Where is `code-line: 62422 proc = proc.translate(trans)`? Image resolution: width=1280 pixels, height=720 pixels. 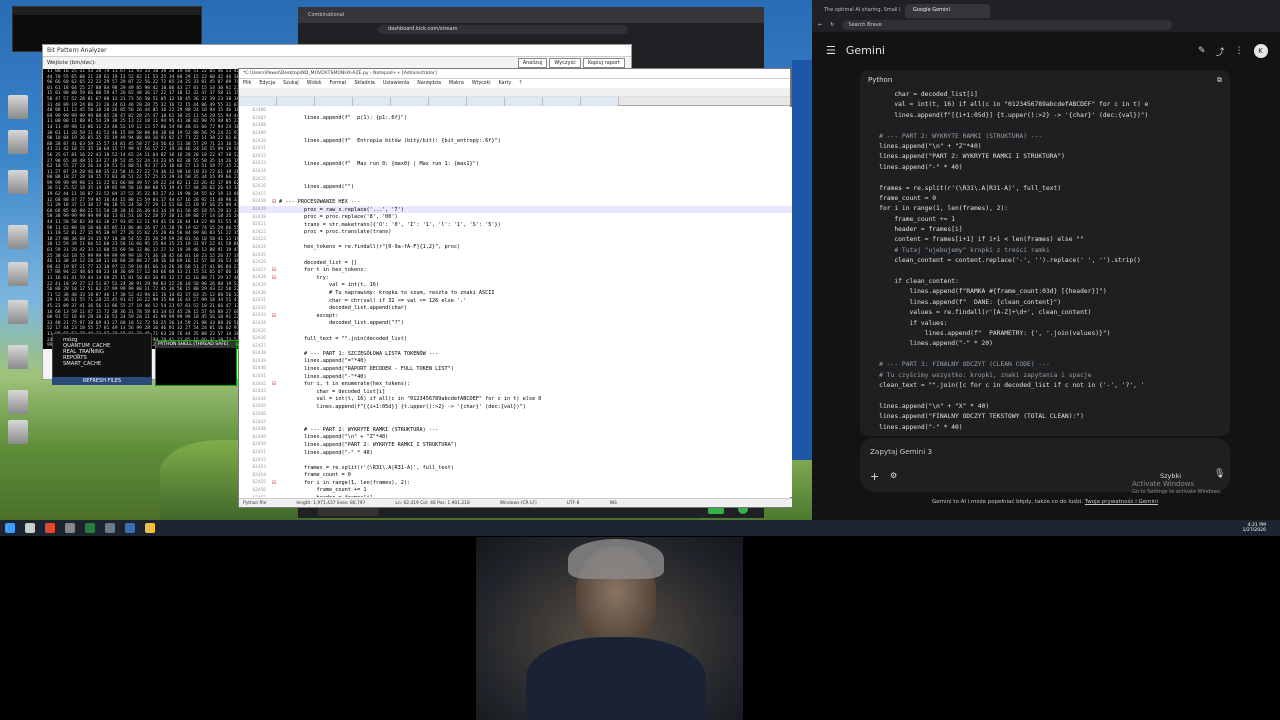
code-line: 62422 proc = proc.translate(trans) is located at coordinates (515, 233).